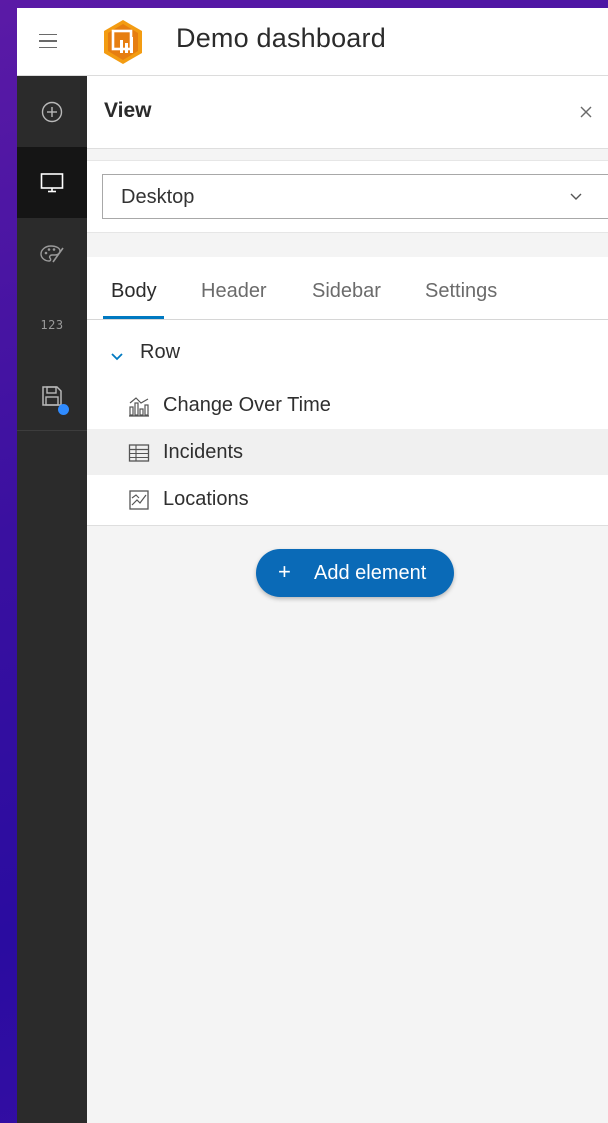  Describe the element at coordinates (128, 110) in the screenshot. I see `panel-title: View` at that location.